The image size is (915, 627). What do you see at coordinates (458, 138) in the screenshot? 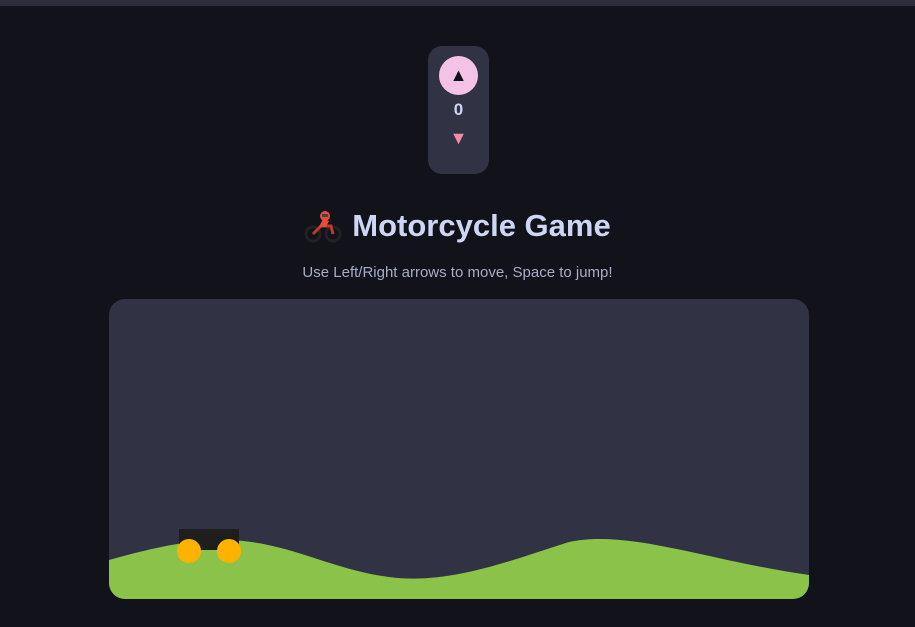
I see `downvote-button: ▼` at bounding box center [458, 138].